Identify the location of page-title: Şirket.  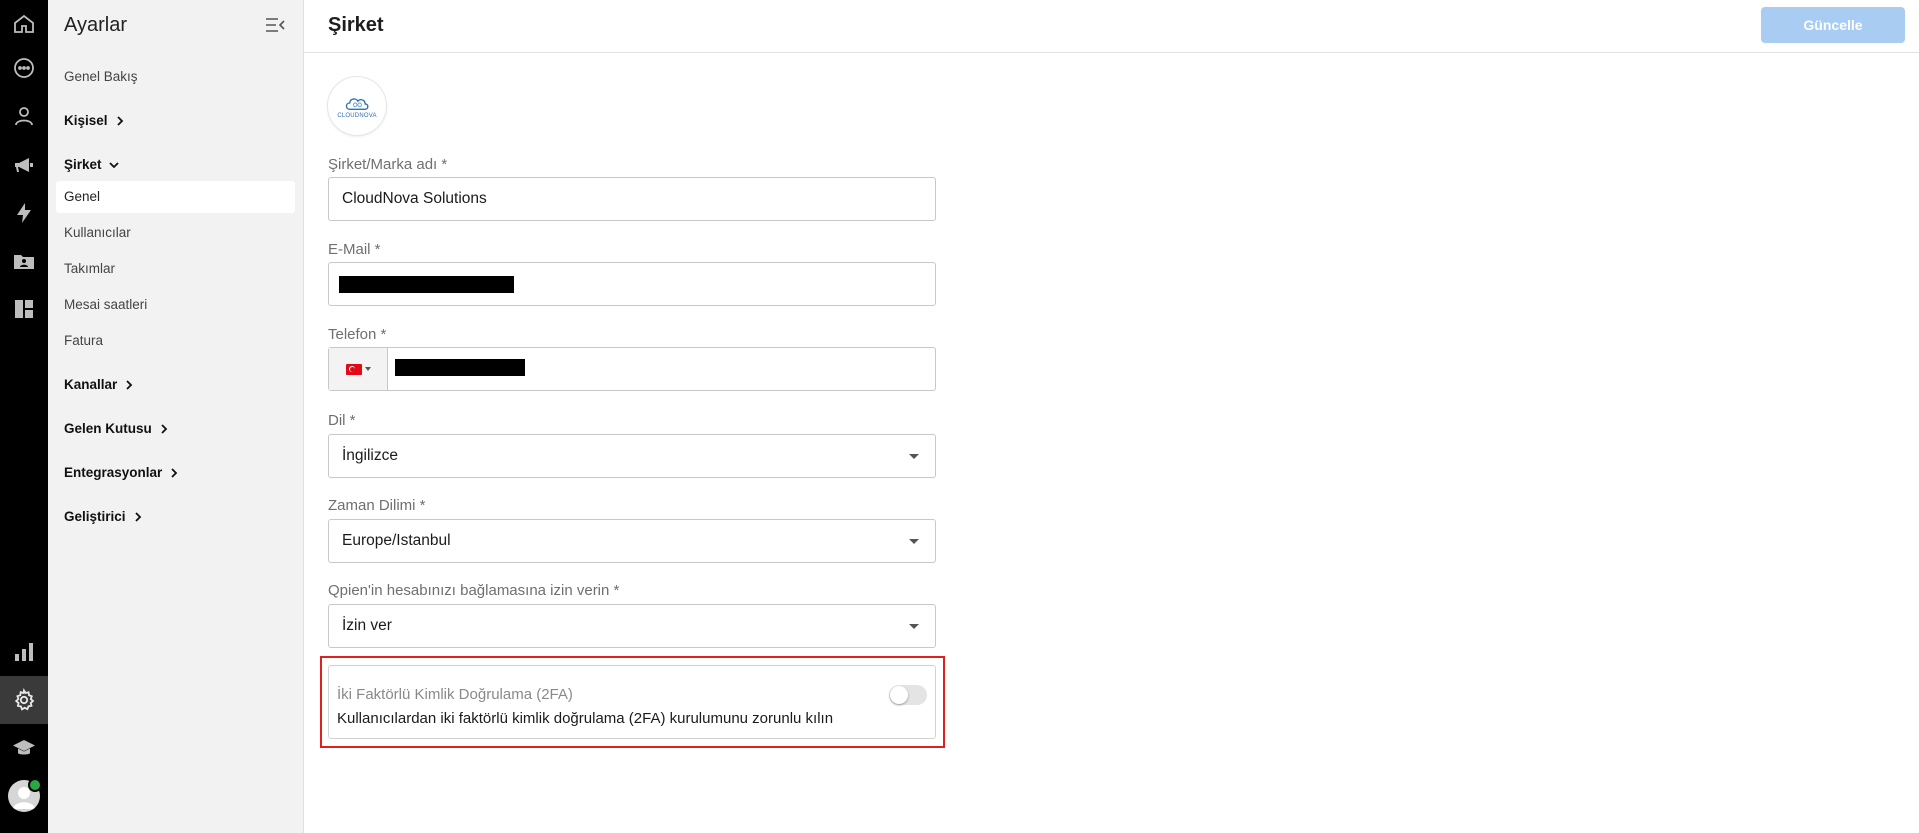
(356, 25).